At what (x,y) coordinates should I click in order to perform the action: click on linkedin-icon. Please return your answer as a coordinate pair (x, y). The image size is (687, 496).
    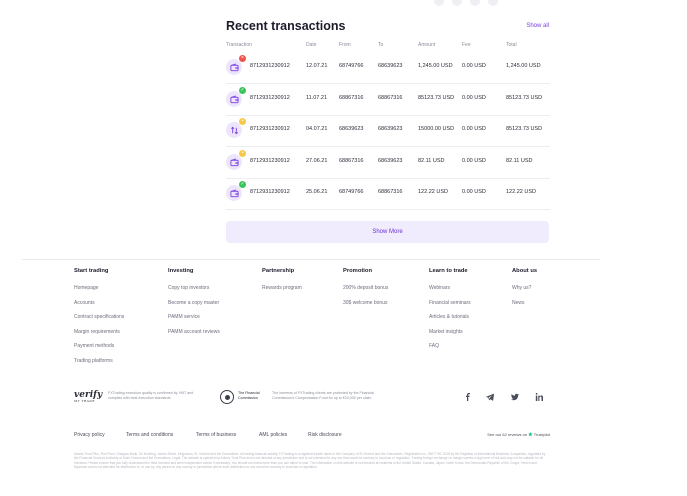
    Looking at the image, I should click on (539, 397).